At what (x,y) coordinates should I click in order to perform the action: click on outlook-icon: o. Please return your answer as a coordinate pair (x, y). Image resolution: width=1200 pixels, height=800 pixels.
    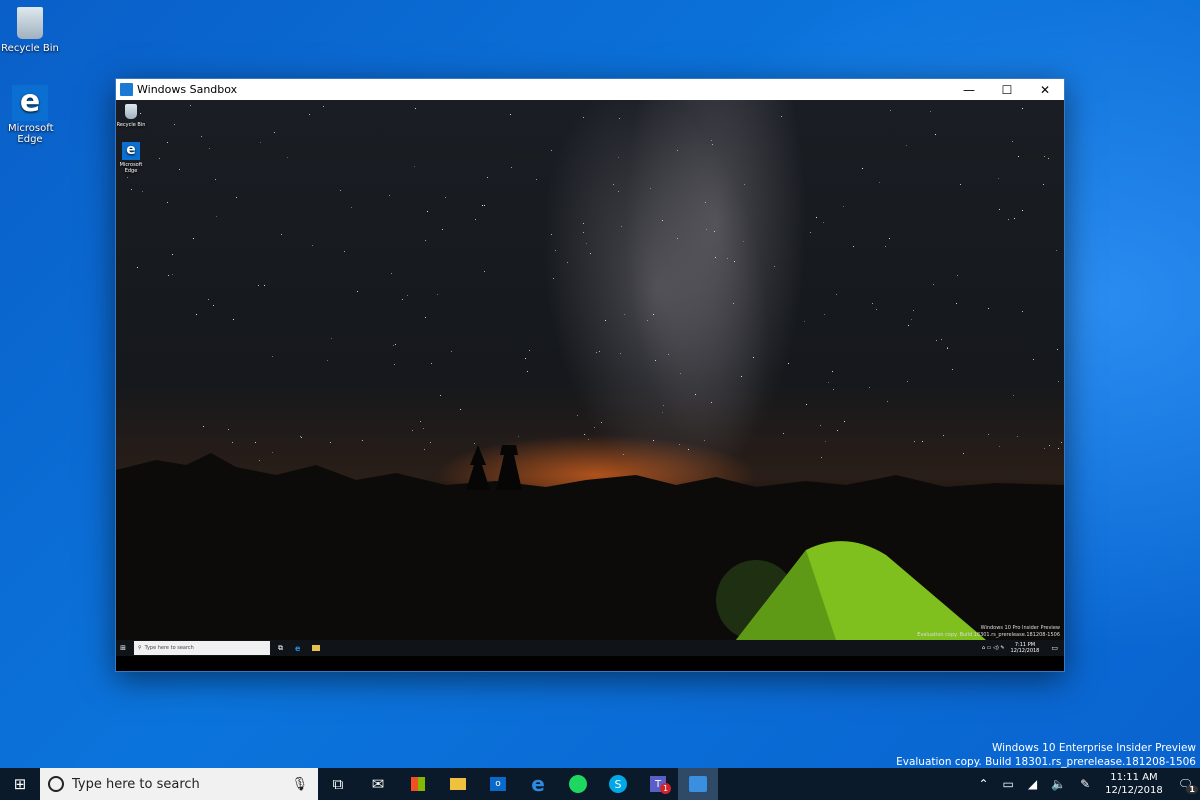
    Looking at the image, I should click on (498, 784).